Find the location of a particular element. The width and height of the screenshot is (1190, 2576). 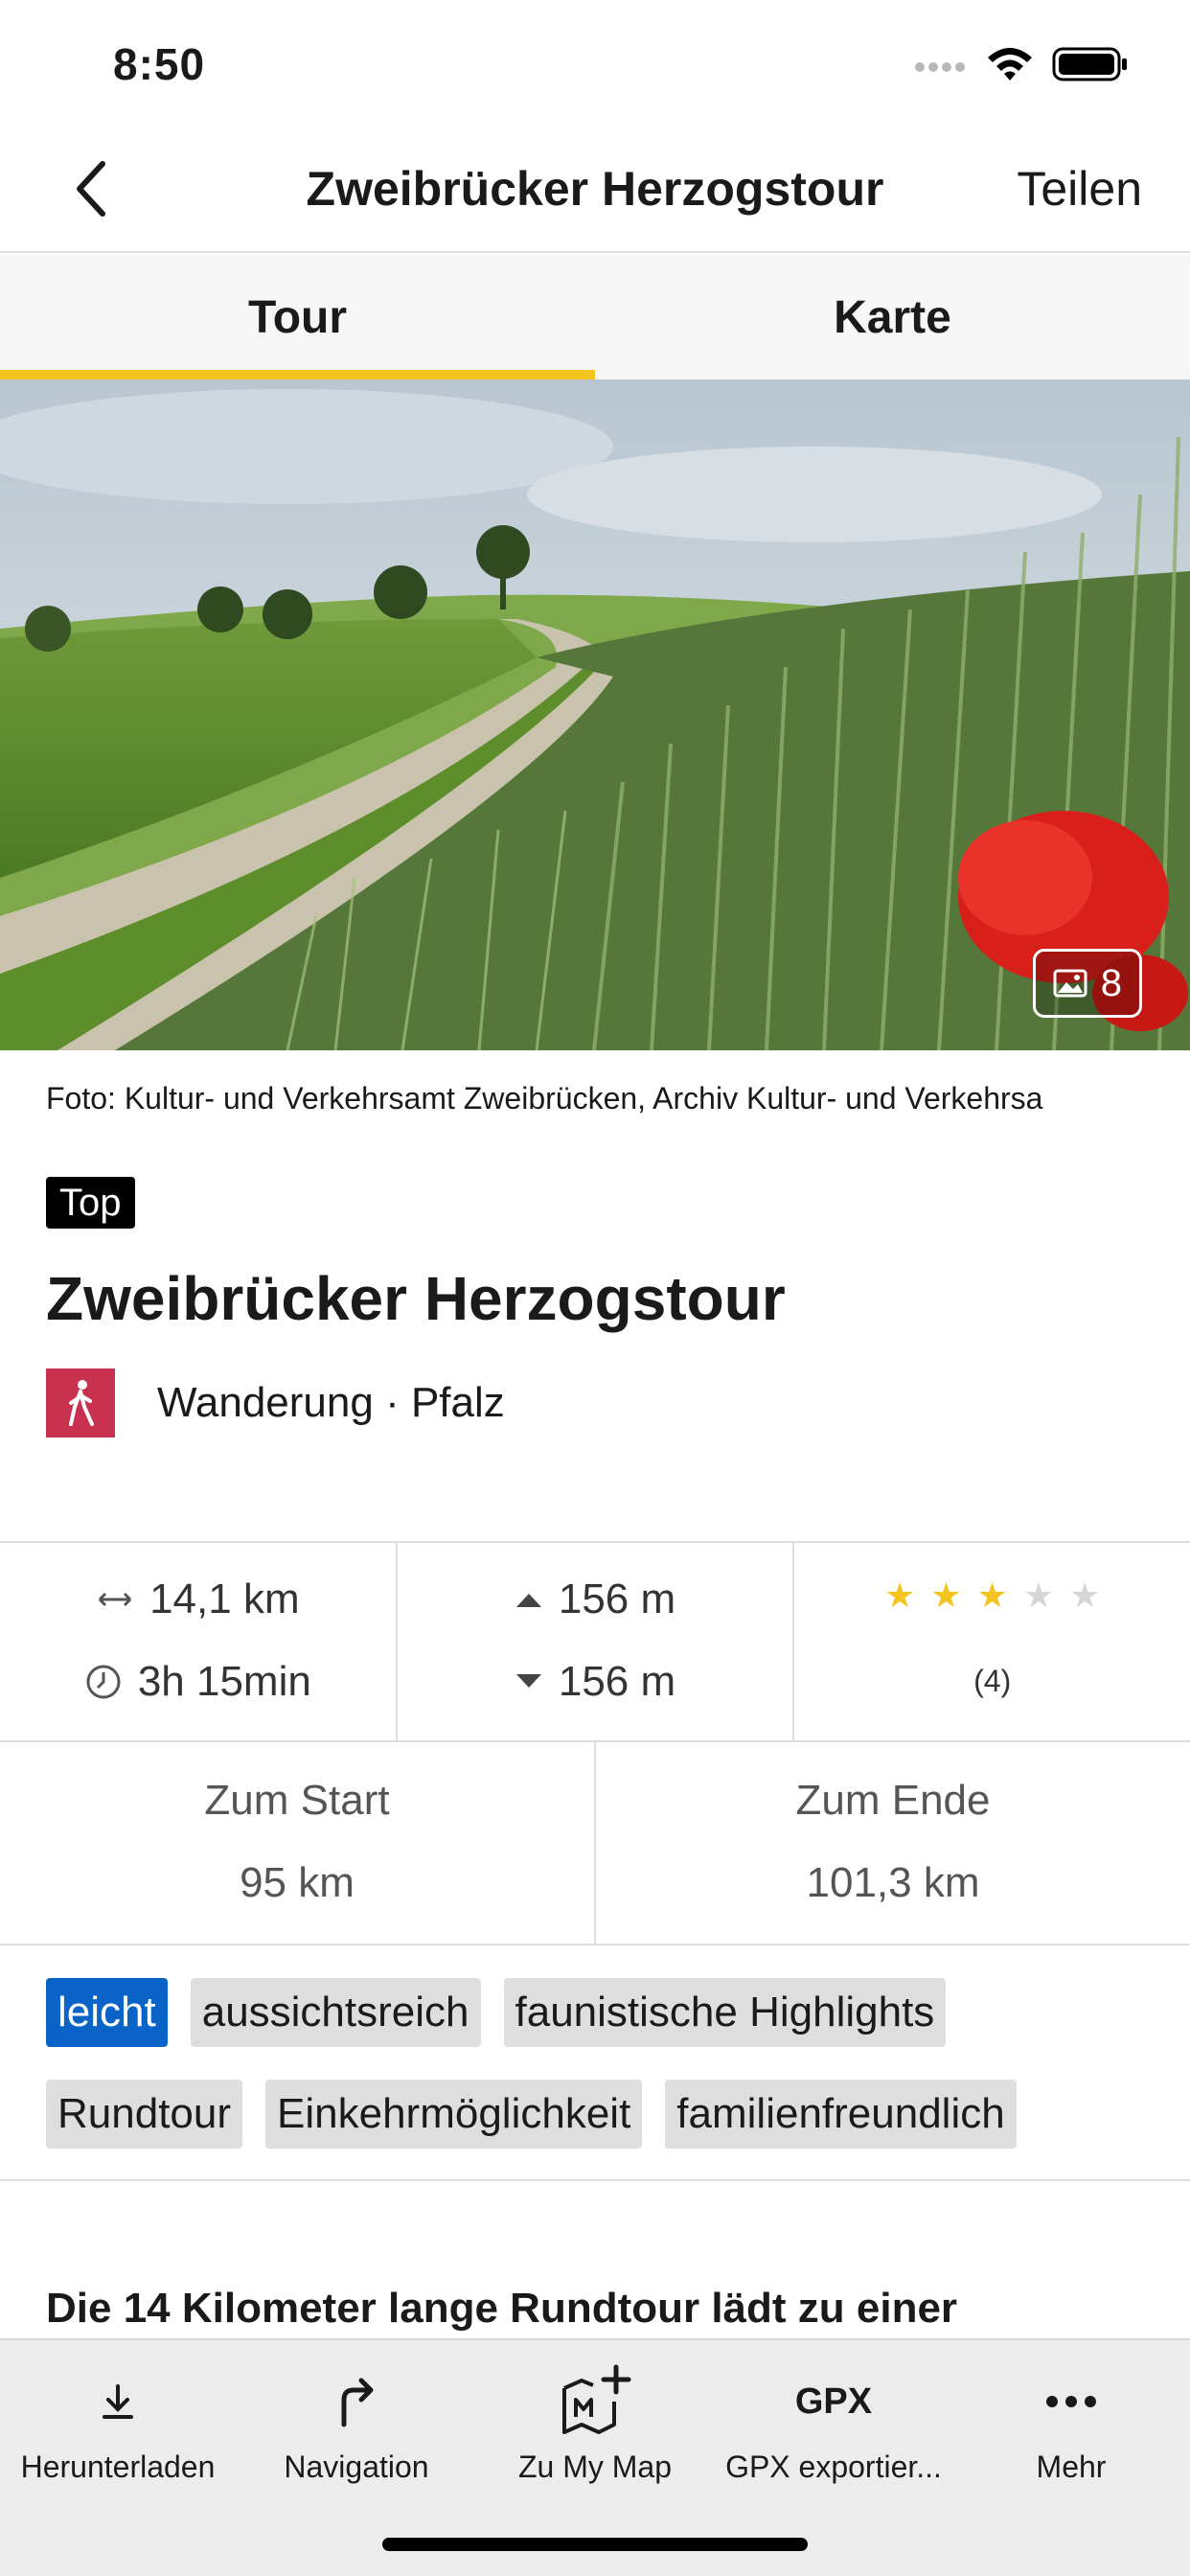

tour-stats: 14,1 km 3h 15min 156 m 156 m ★ ★ ★ ★ ★ (4) is located at coordinates (595, 1641).